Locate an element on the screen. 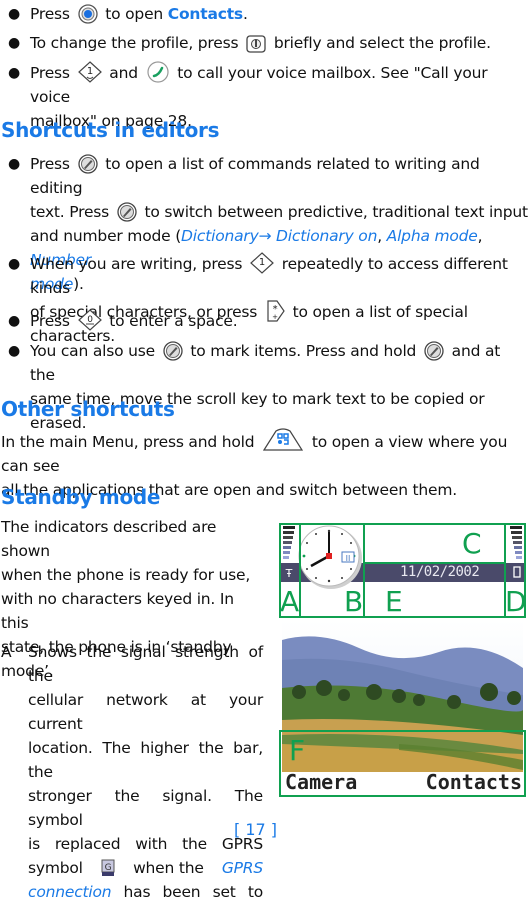 The width and height of the screenshot is (531, 904). phone-screen-graphic: Ŧ II is located at coordinates (402, 659).